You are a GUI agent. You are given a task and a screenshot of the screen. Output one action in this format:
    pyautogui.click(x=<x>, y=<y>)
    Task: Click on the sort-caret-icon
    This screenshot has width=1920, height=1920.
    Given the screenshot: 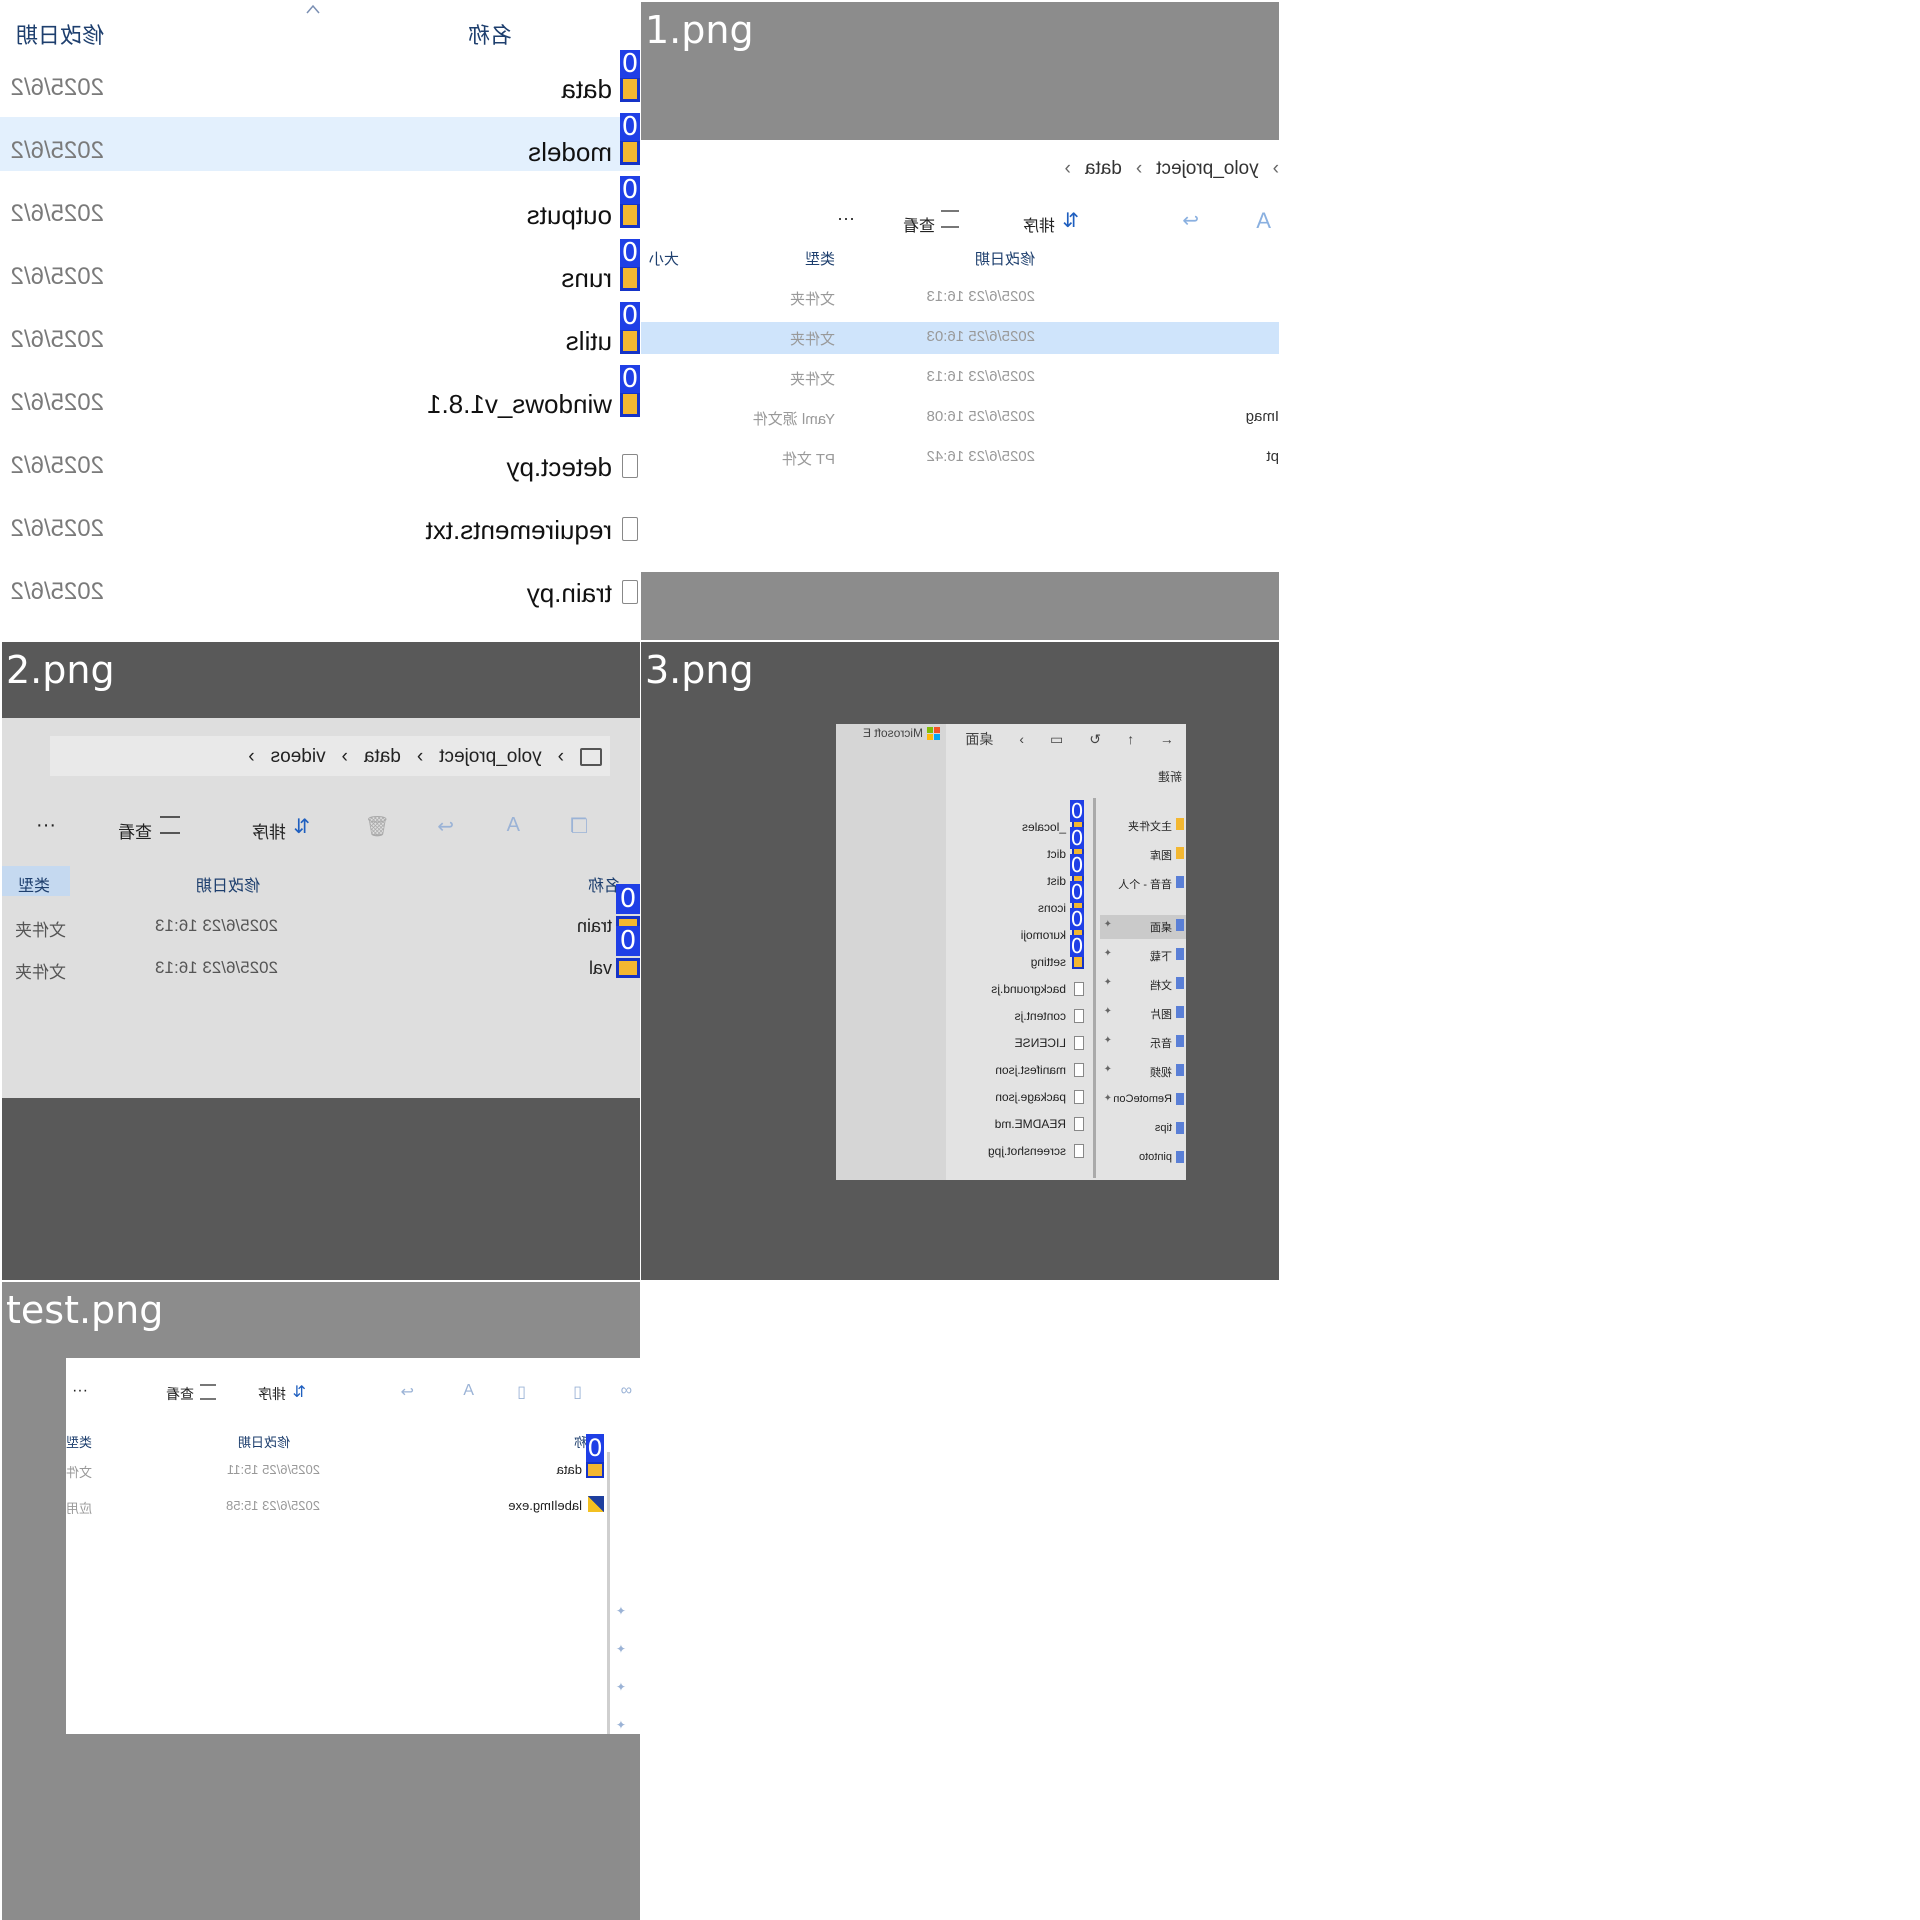 What is the action you would take?
    pyautogui.click(x=313, y=9)
    